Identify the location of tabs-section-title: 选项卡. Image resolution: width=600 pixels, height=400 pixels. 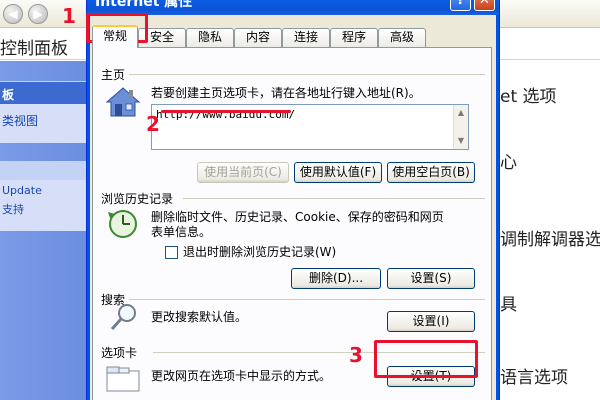
(119, 353).